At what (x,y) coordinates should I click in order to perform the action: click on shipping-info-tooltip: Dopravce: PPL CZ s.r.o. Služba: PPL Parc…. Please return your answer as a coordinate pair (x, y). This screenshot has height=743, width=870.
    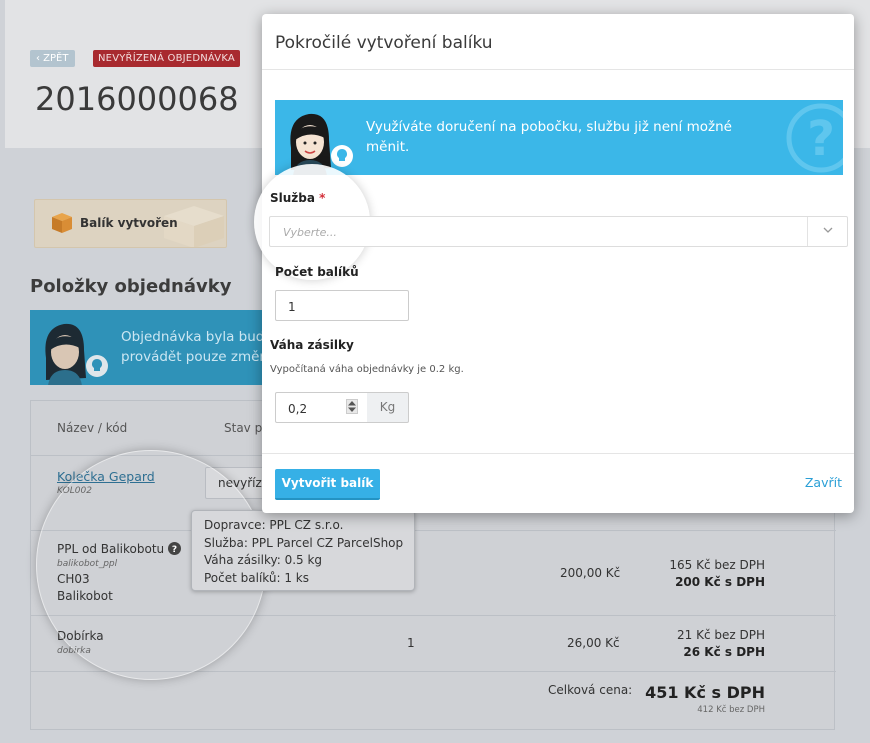
    Looking at the image, I should click on (303, 550).